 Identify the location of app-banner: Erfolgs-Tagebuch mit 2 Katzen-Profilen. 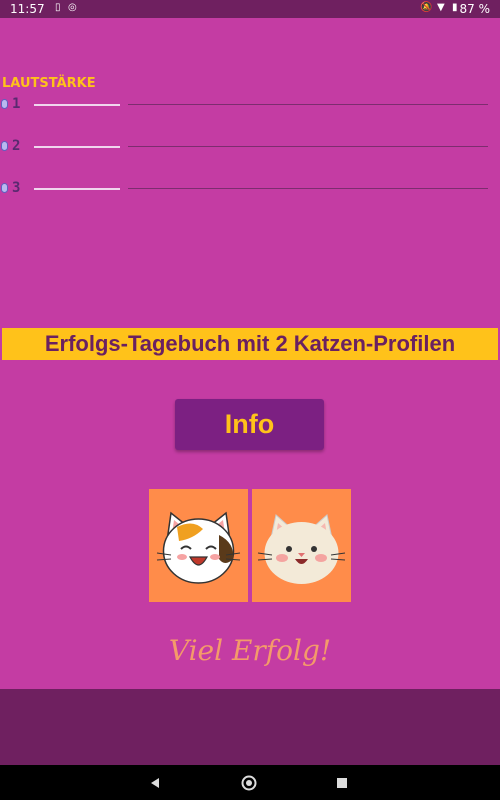
(250, 344).